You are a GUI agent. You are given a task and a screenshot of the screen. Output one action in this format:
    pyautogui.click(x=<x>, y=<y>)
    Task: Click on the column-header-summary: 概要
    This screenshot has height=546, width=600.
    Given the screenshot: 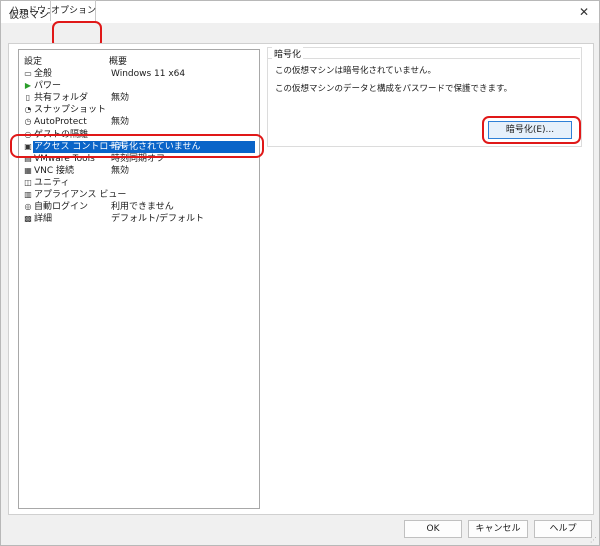 What is the action you would take?
    pyautogui.click(x=118, y=60)
    